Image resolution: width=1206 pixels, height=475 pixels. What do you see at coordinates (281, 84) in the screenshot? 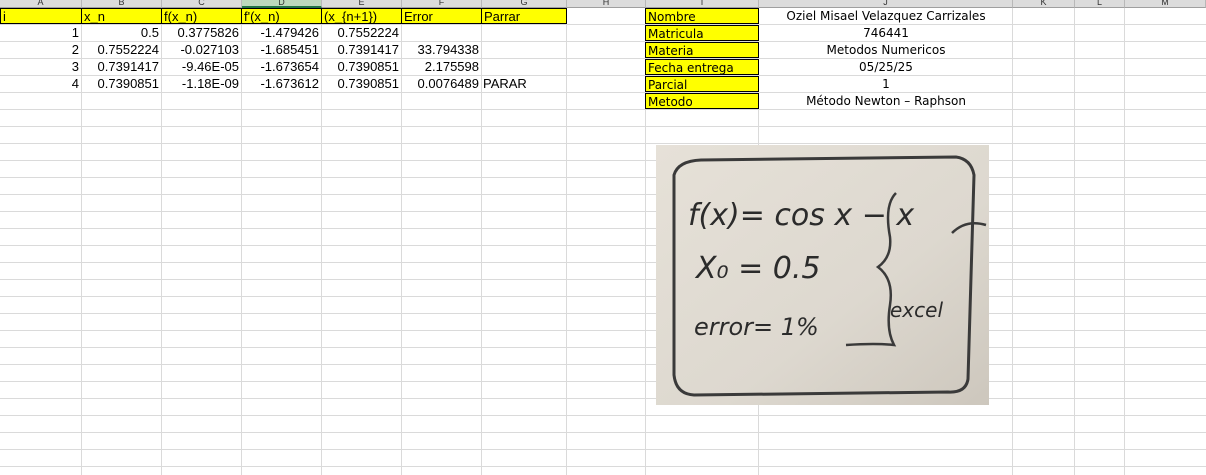
I see `table-cell-dfxn: -1.673612` at bounding box center [281, 84].